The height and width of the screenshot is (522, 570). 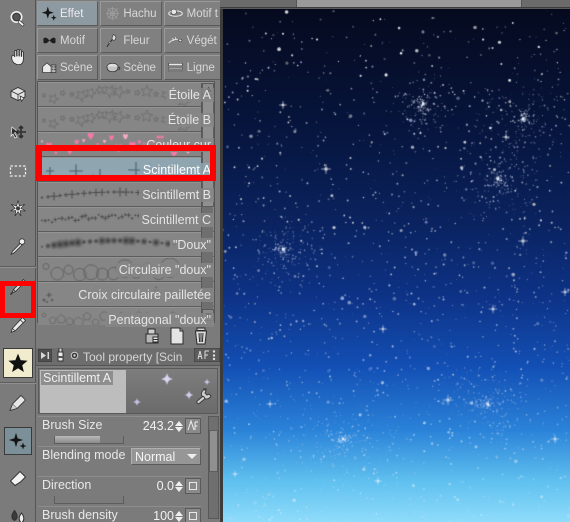 What do you see at coordinates (60, 356) in the screenshot?
I see `tool-icon` at bounding box center [60, 356].